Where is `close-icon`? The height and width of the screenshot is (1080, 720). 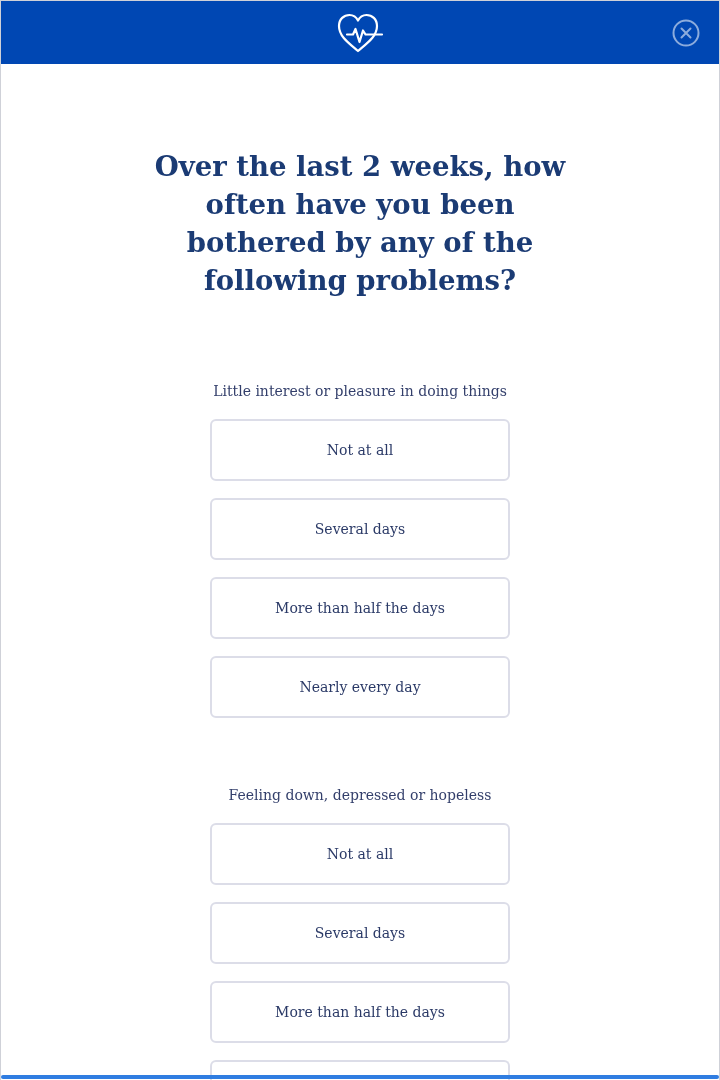
close-icon is located at coordinates (686, 33).